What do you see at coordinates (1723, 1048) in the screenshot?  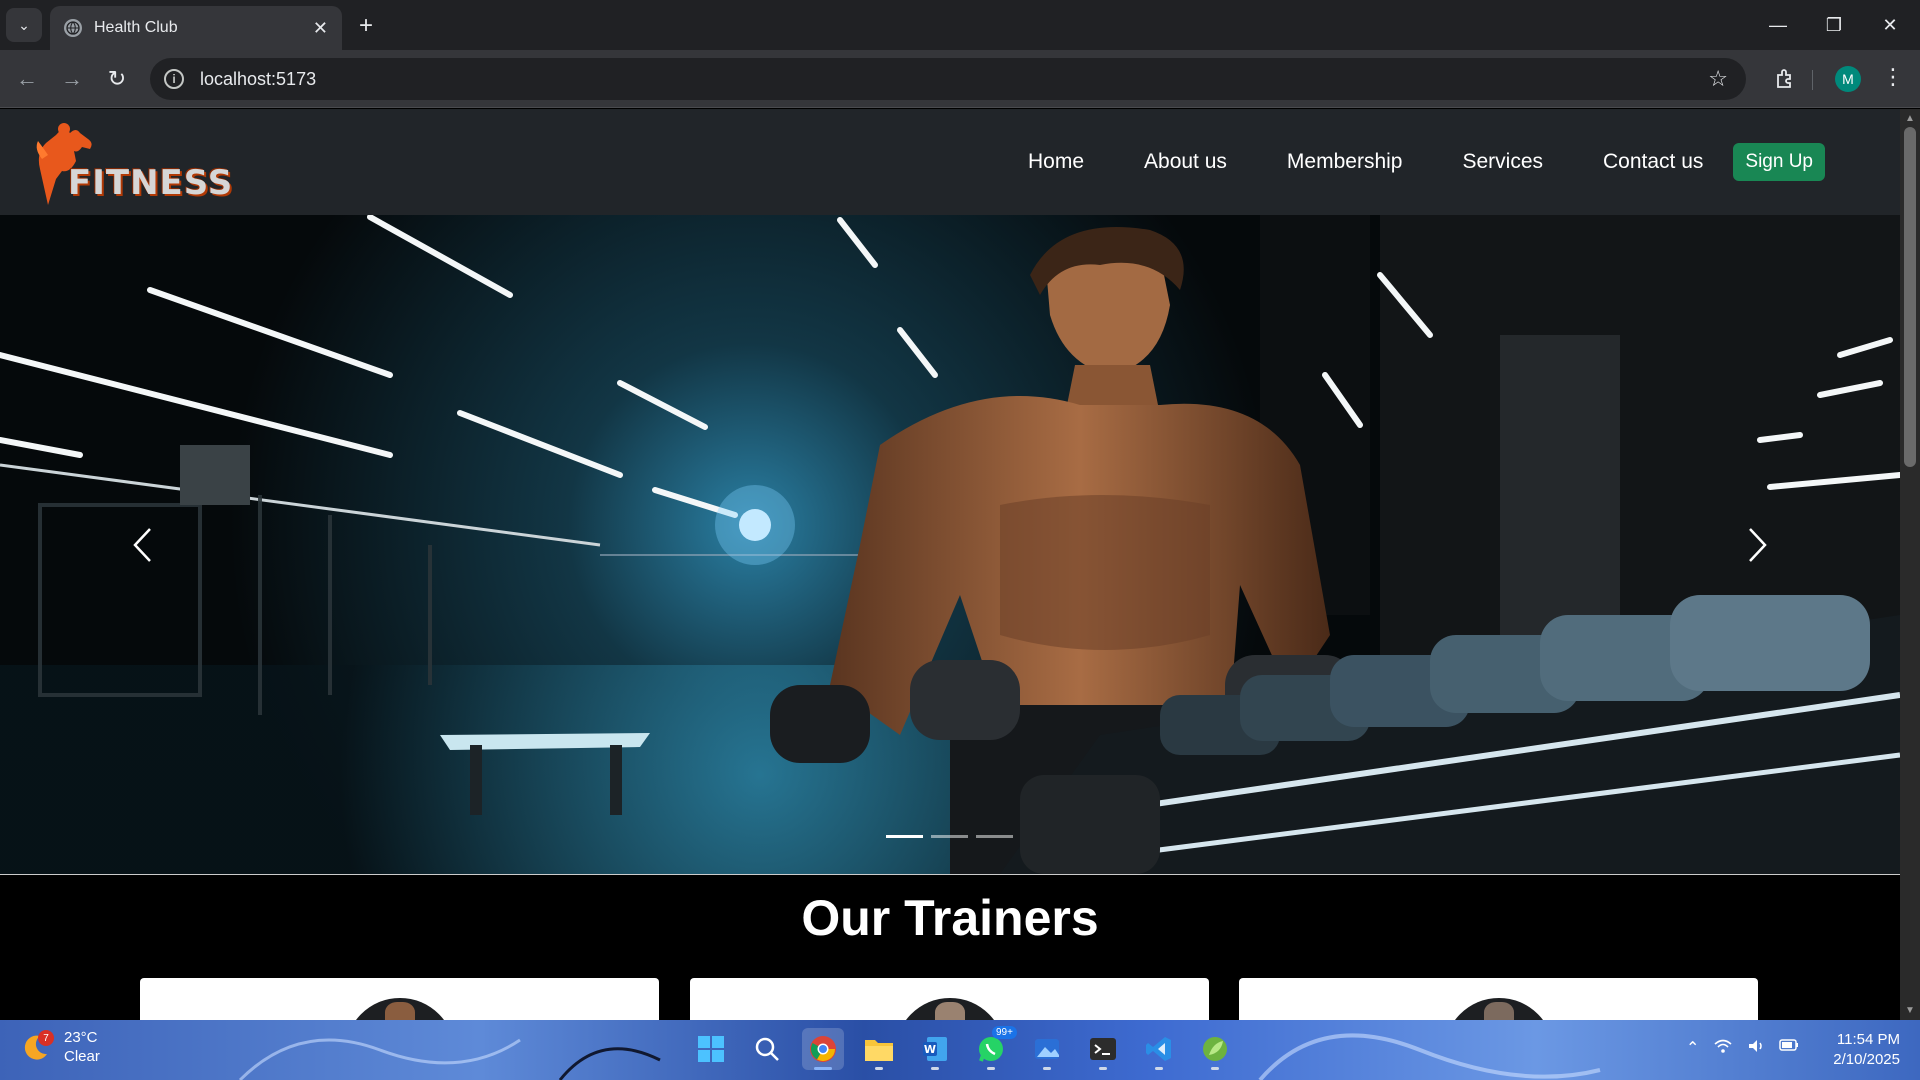 I see `wifi-icon` at bounding box center [1723, 1048].